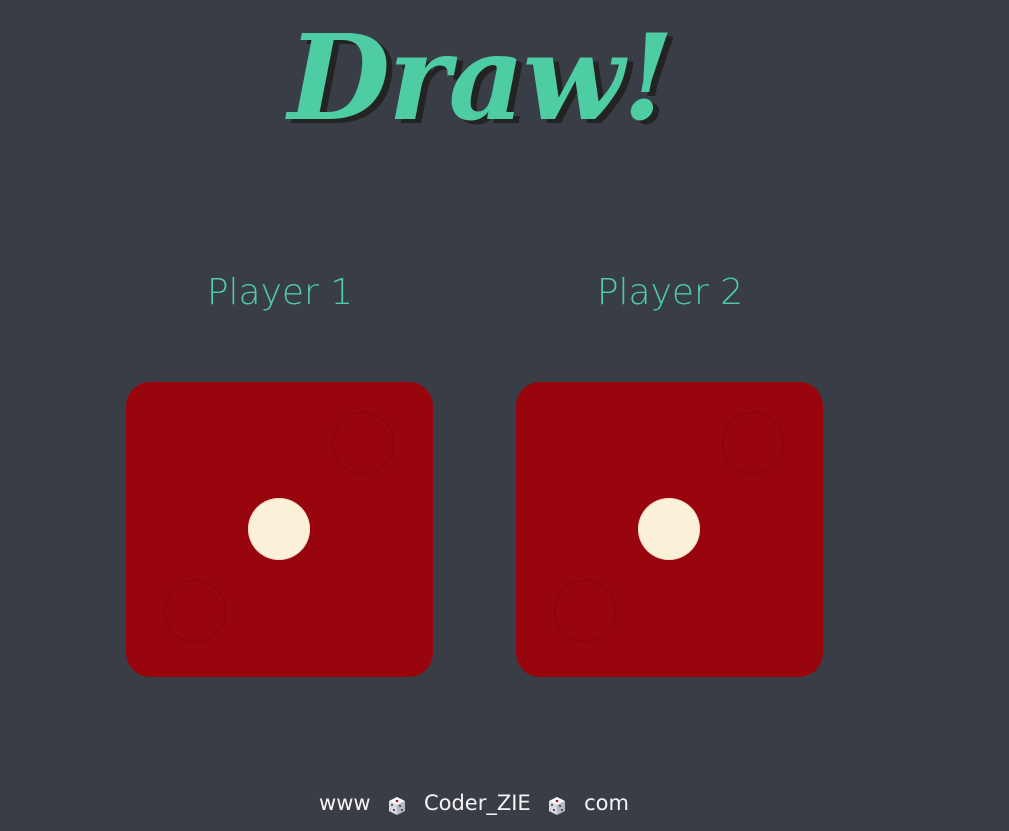 The height and width of the screenshot is (831, 1009). What do you see at coordinates (480, 77) in the screenshot?
I see `game-title: Draw!` at bounding box center [480, 77].